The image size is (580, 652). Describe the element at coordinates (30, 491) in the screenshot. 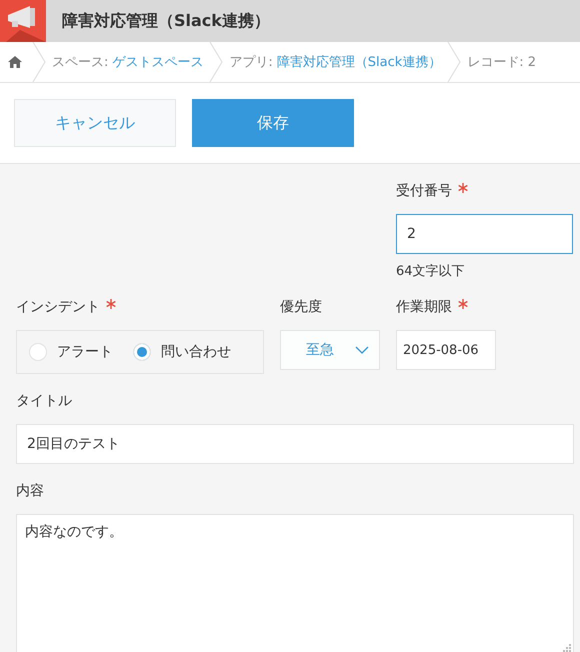

I see `field-label: 内容` at that location.